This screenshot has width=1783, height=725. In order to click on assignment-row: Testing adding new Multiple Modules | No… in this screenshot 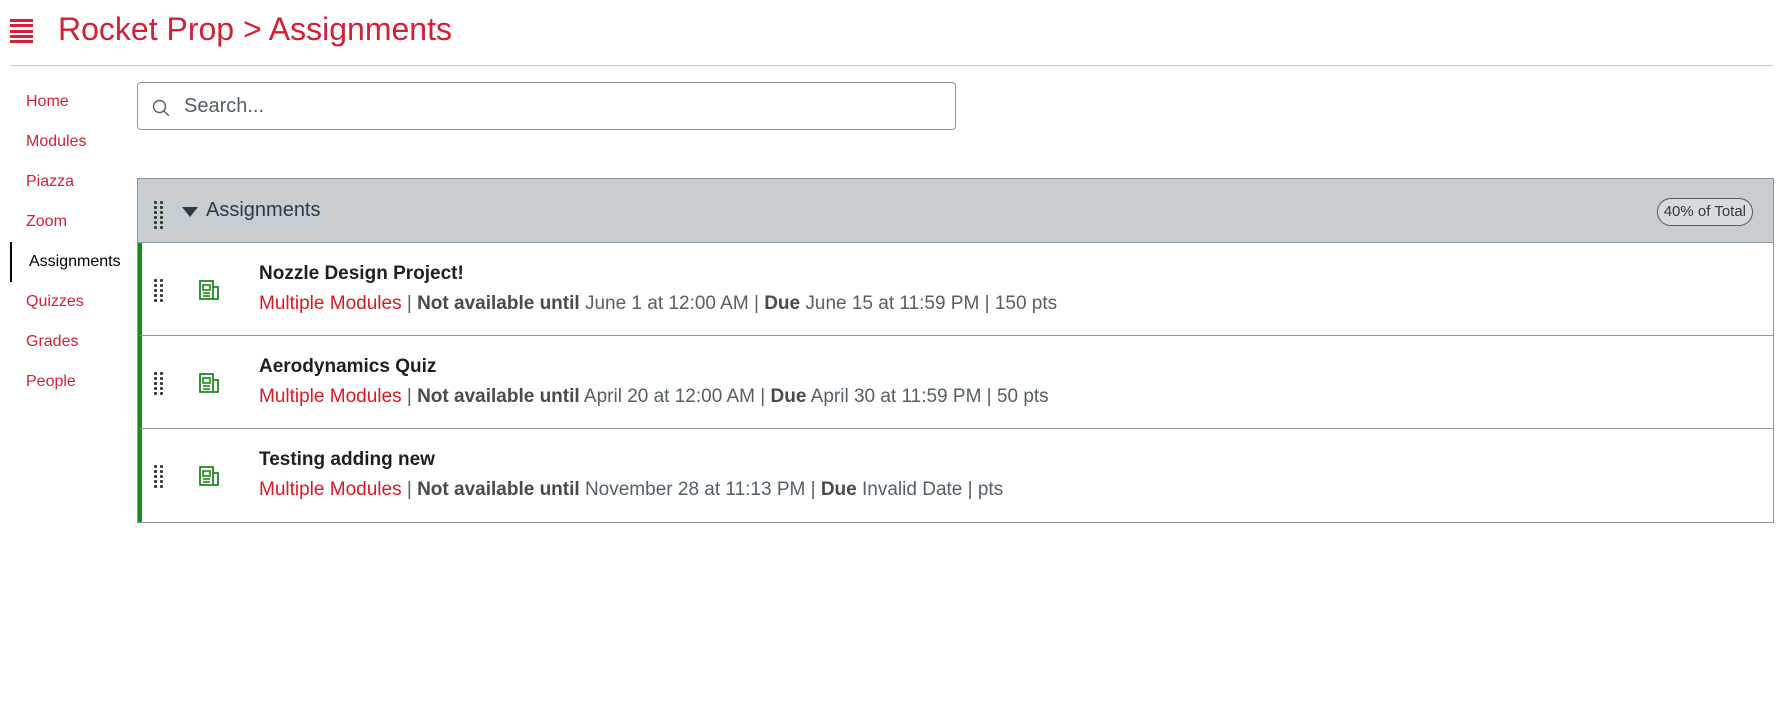, I will do `click(955, 475)`.